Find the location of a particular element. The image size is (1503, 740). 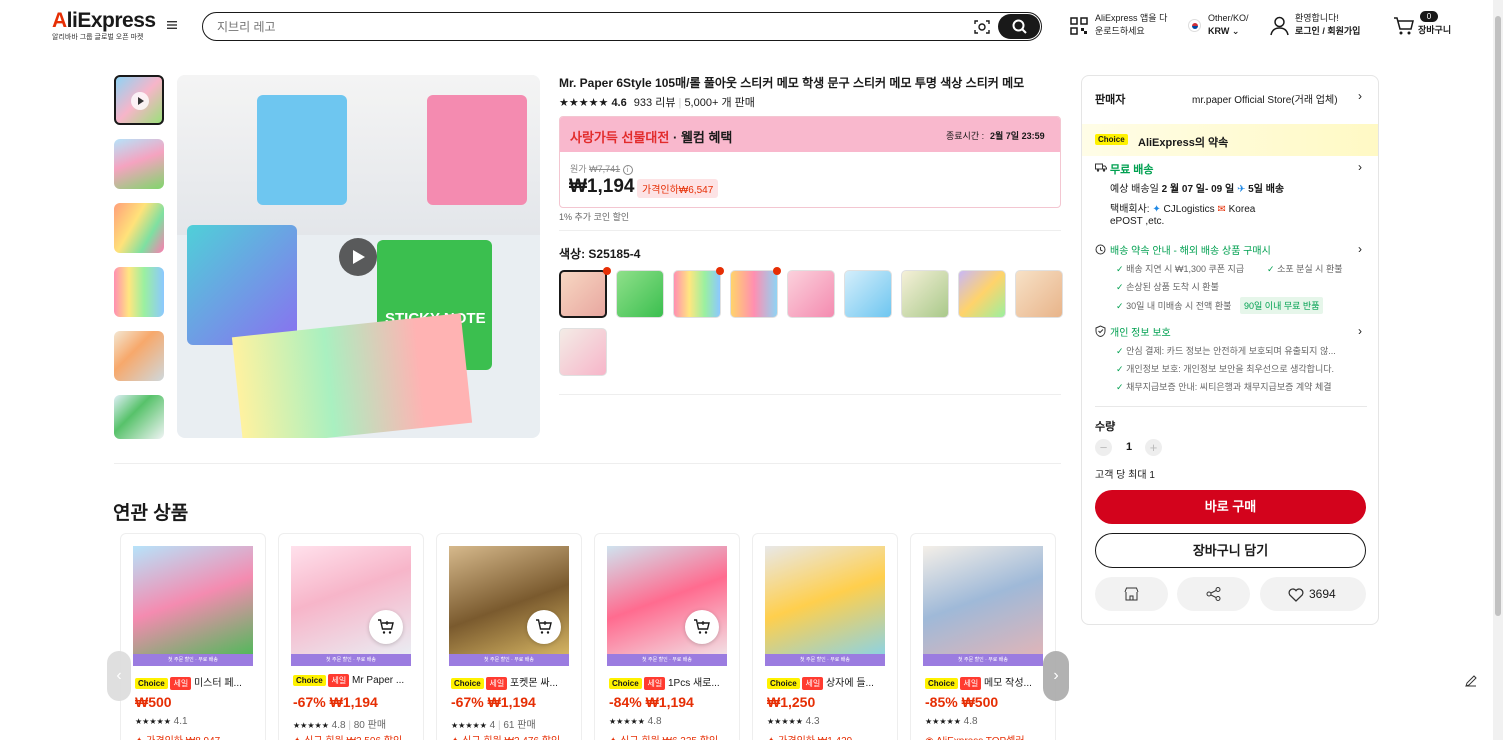

carrier-label: 택배회사: is located at coordinates (1130, 209).